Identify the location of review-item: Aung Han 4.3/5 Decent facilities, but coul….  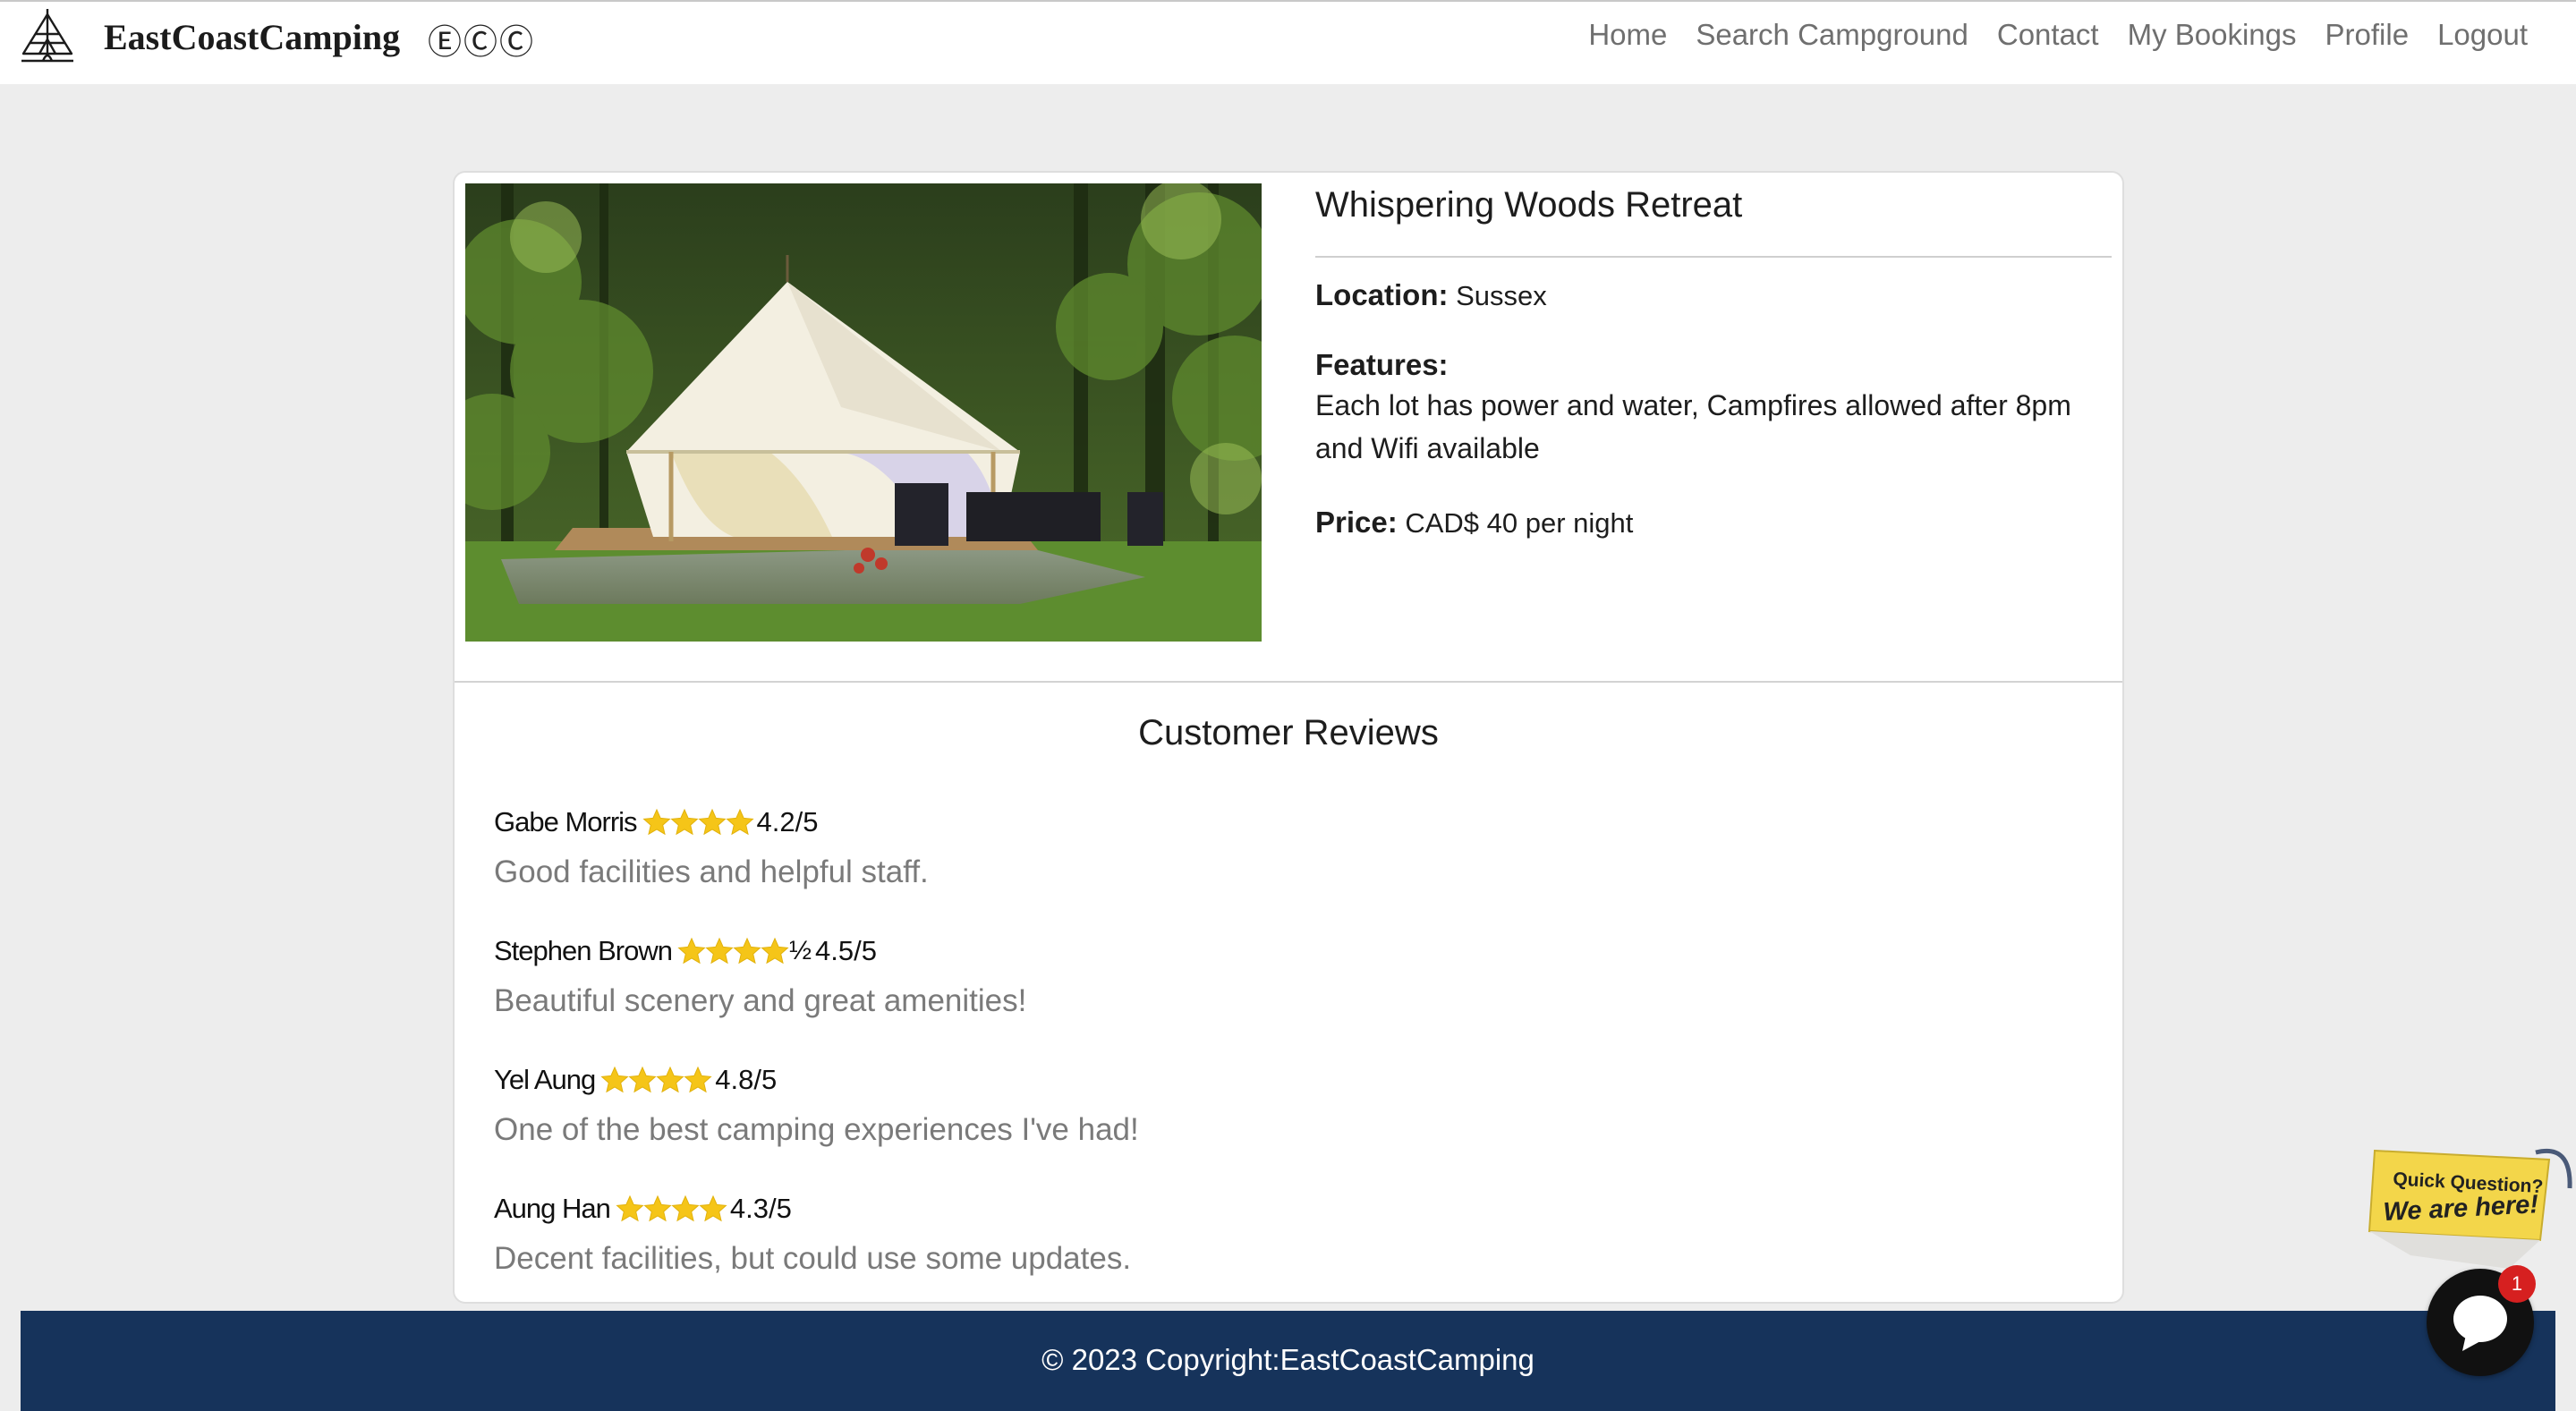
(1254, 1233).